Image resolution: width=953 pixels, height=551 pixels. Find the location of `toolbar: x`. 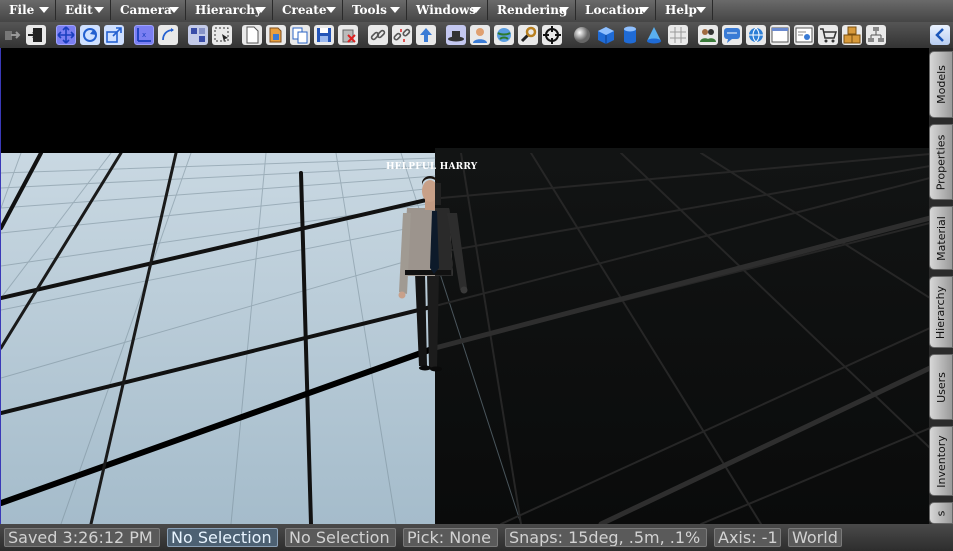

toolbar: x is located at coordinates (476, 35).